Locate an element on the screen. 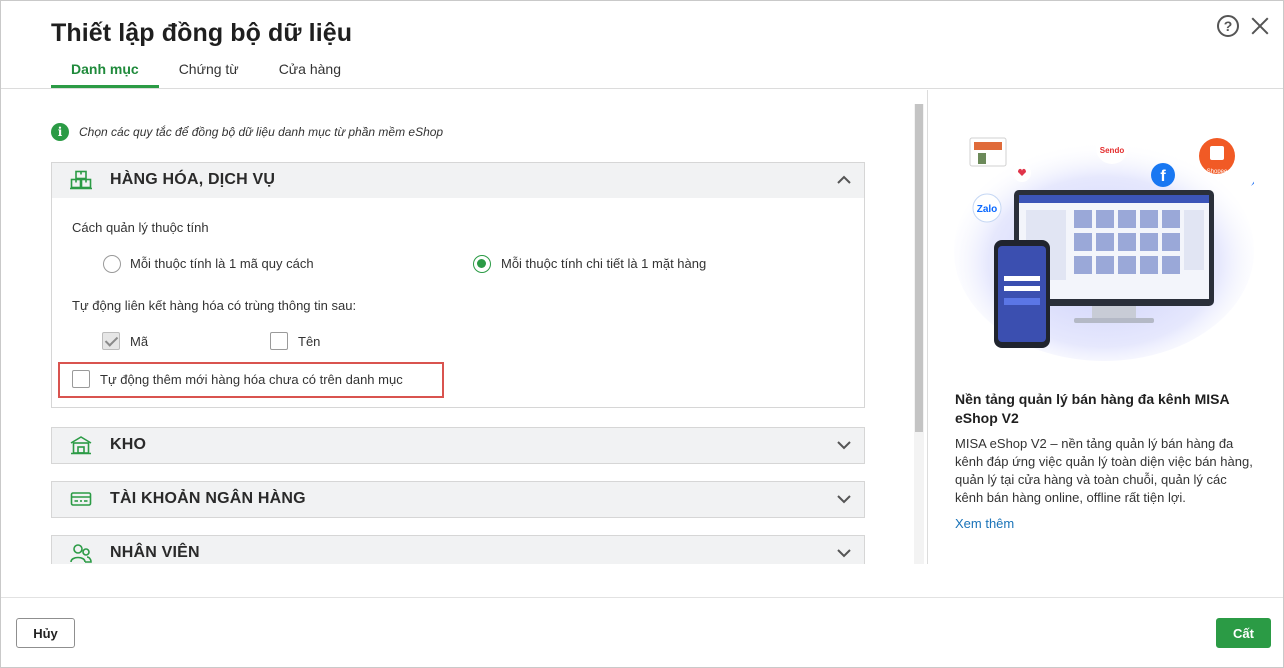  tab-chung-tu: Chứng từ is located at coordinates (209, 72).